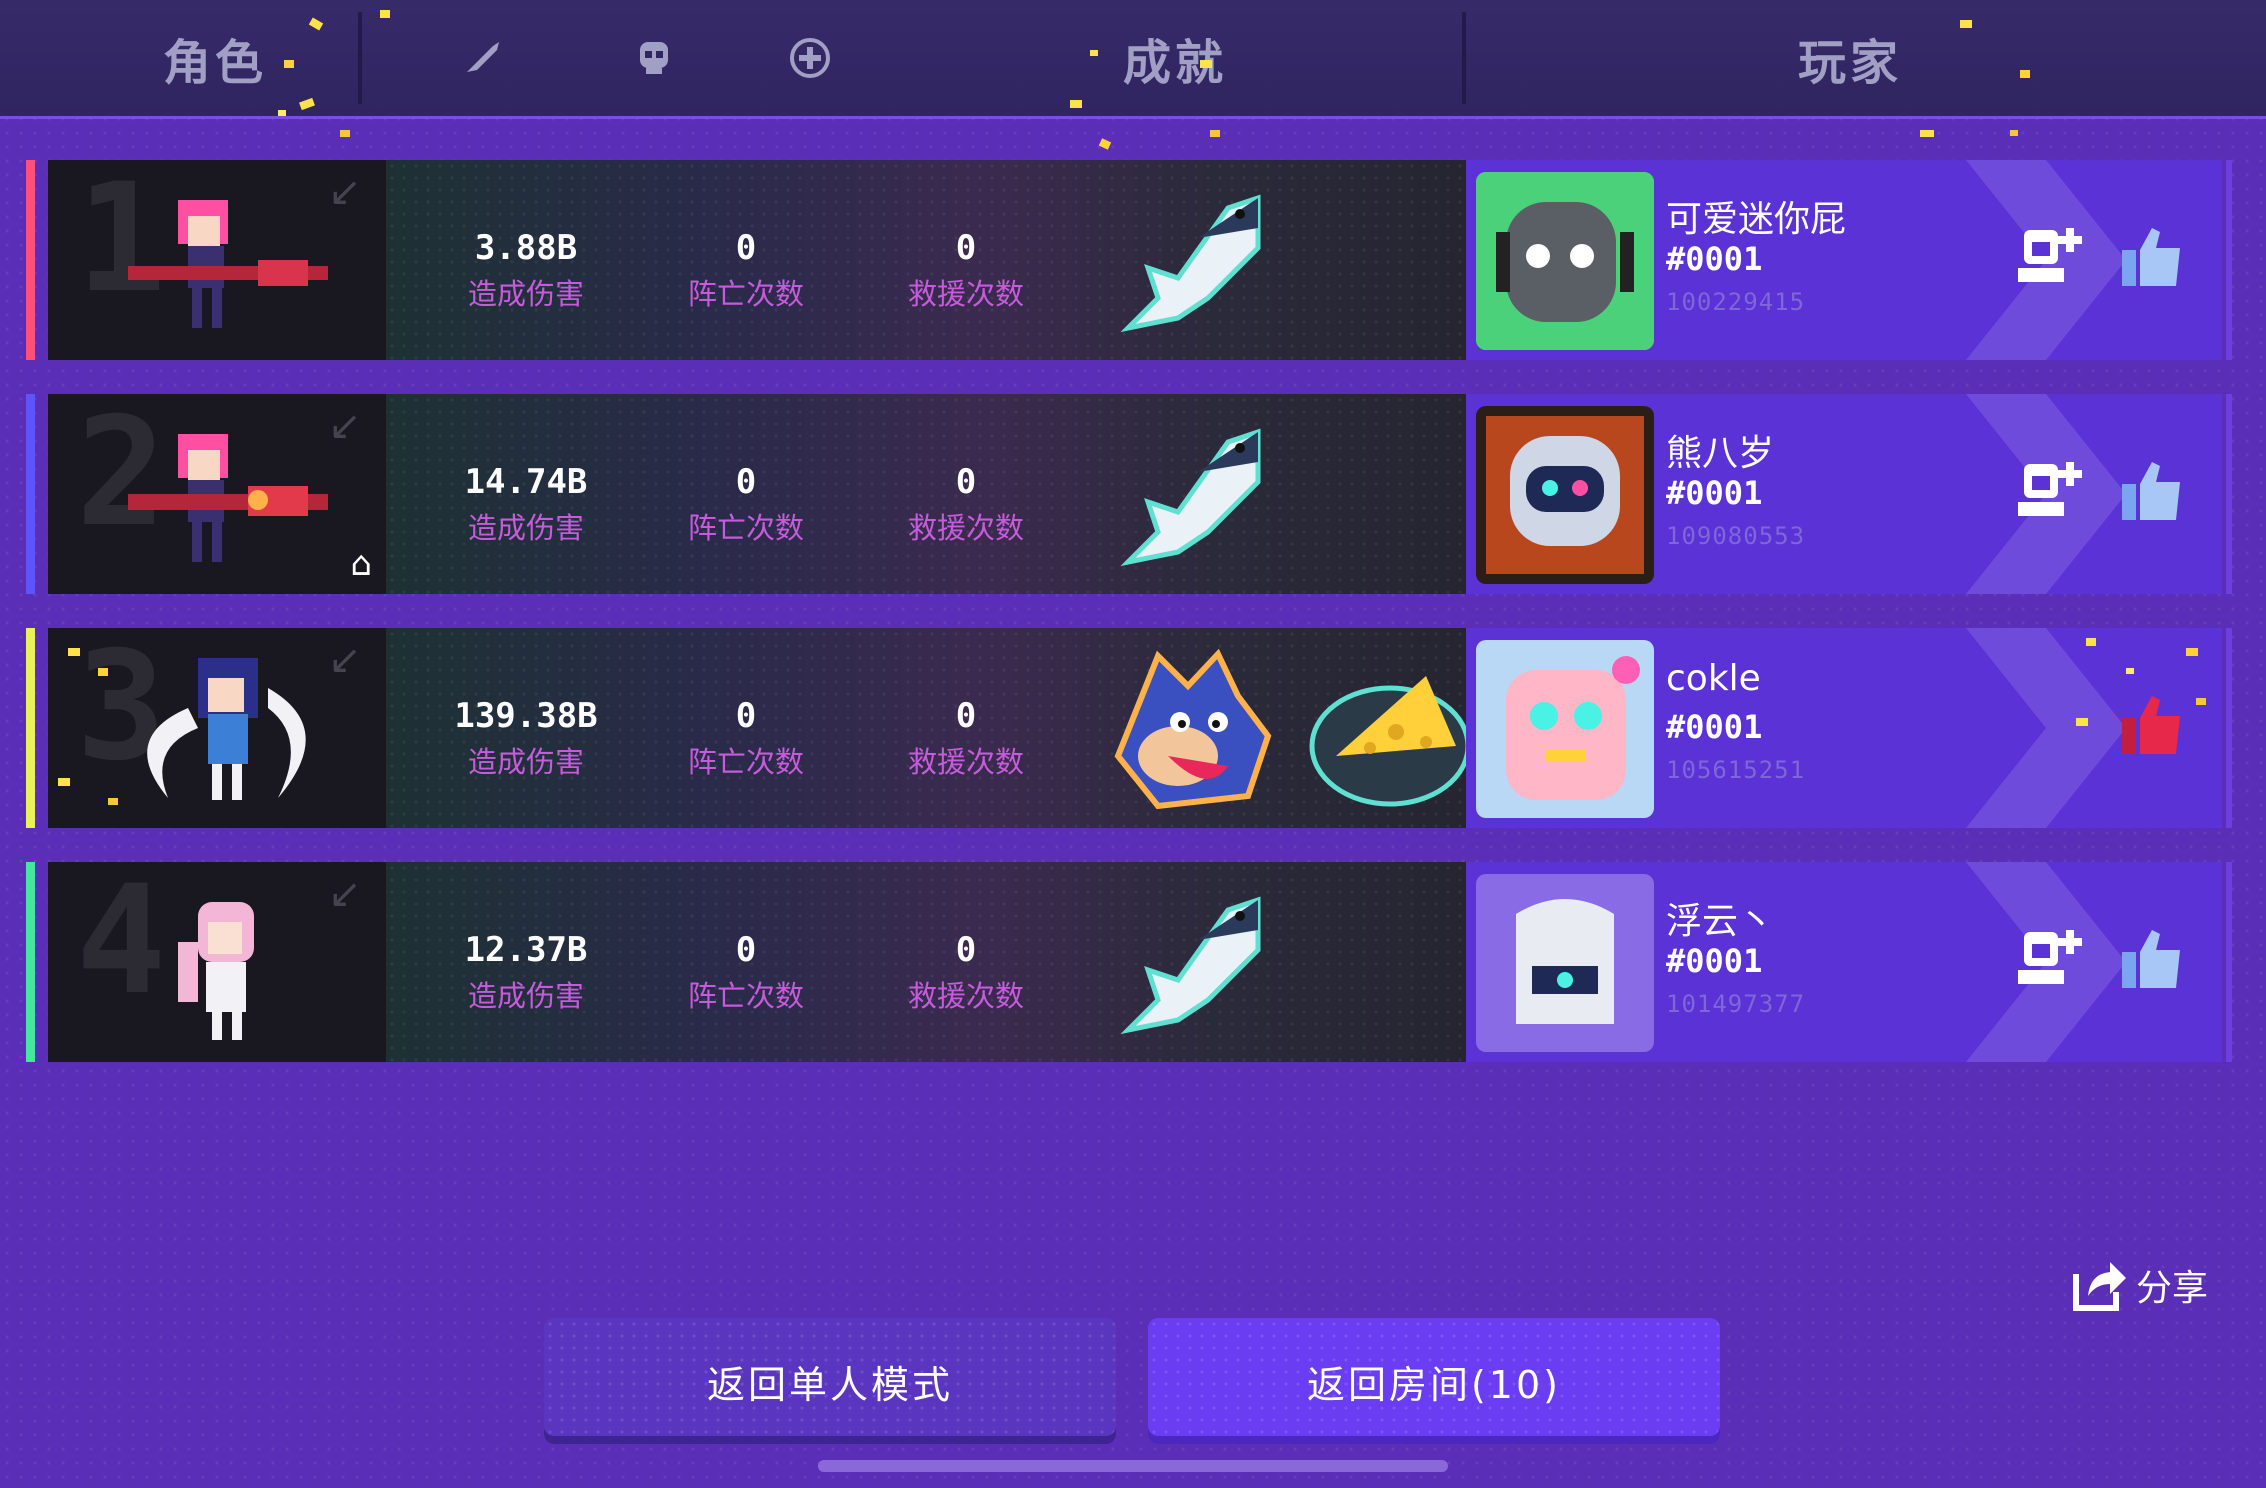 The width and height of the screenshot is (2266, 1488). I want to click on tab-divider, so click(1464, 58).